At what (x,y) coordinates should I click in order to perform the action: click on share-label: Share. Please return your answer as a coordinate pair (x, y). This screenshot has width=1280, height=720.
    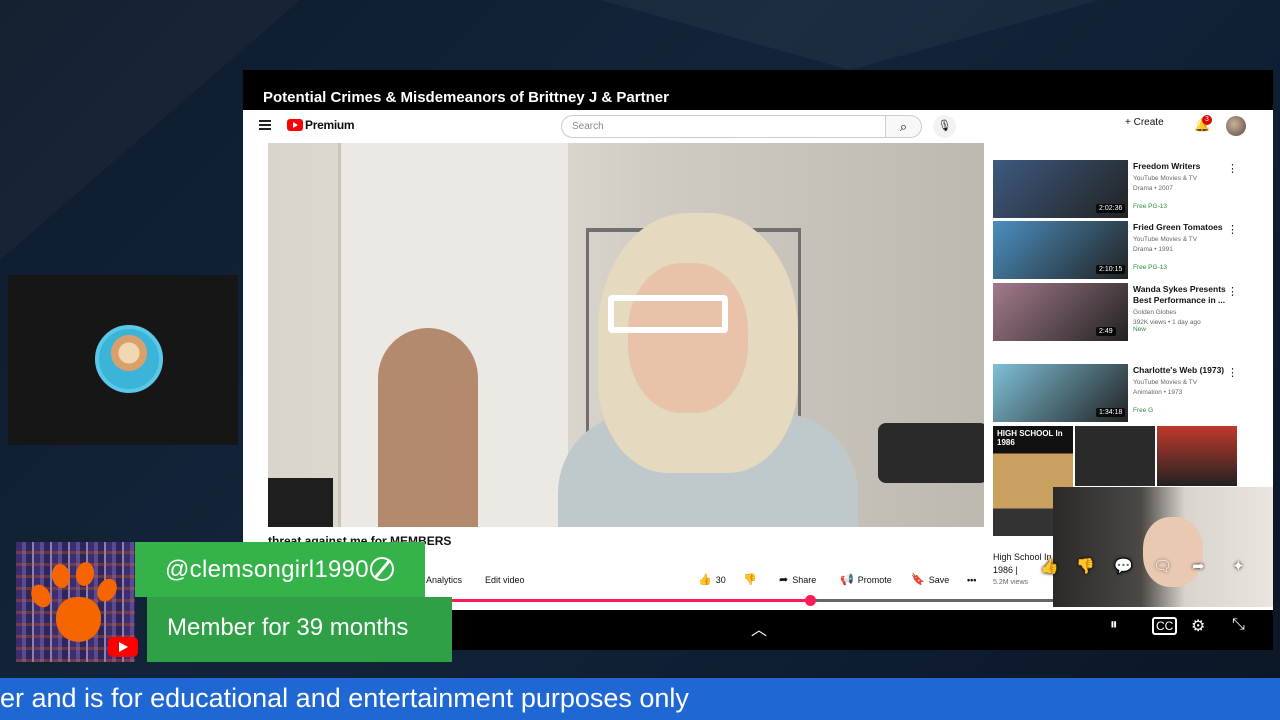
    Looking at the image, I should click on (804, 580).